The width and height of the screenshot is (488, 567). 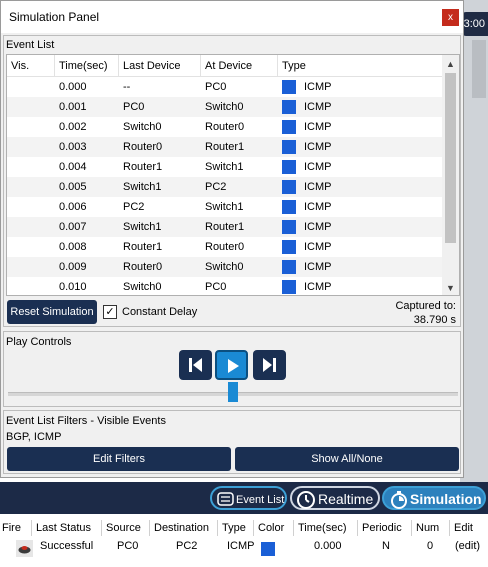 What do you see at coordinates (450, 64) in the screenshot?
I see `scroll-up-icon: ▲` at bounding box center [450, 64].